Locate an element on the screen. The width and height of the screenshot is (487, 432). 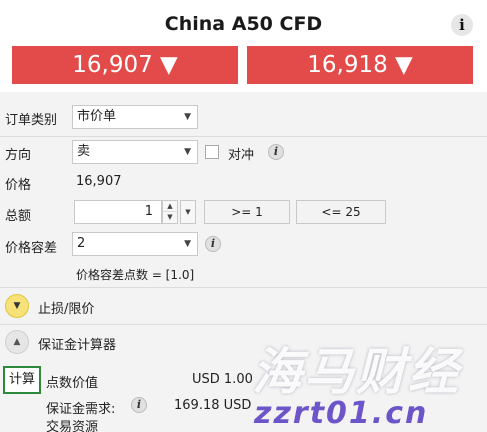
instrument-info-icon: i is located at coordinates (462, 25).